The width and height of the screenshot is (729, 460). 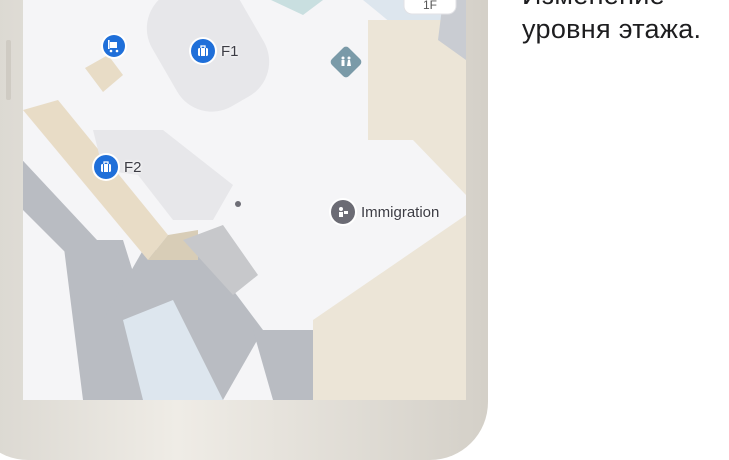 What do you see at coordinates (343, 212) in the screenshot?
I see `immigration-officer-icon` at bounding box center [343, 212].